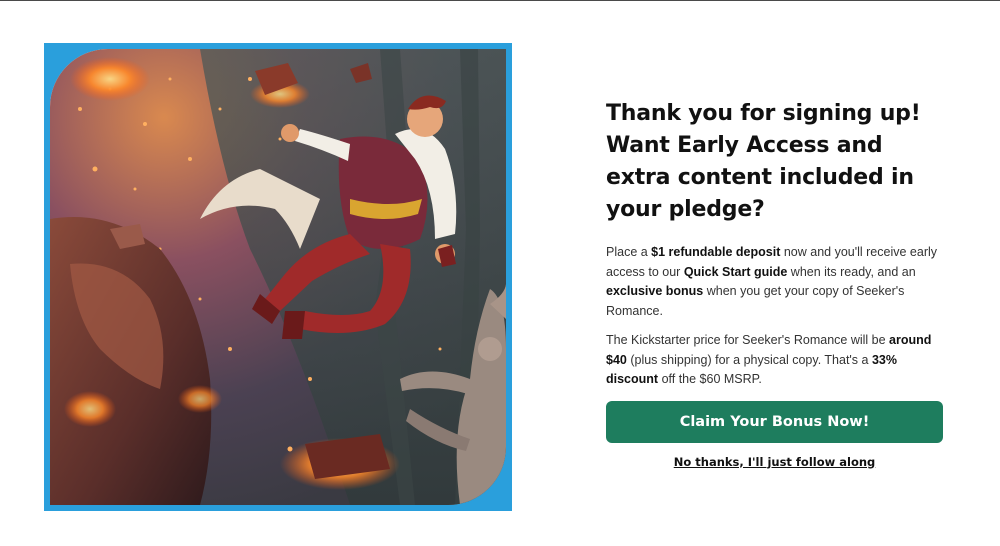  I want to click on price-text-3: off the $60 MSRP., so click(710, 379).